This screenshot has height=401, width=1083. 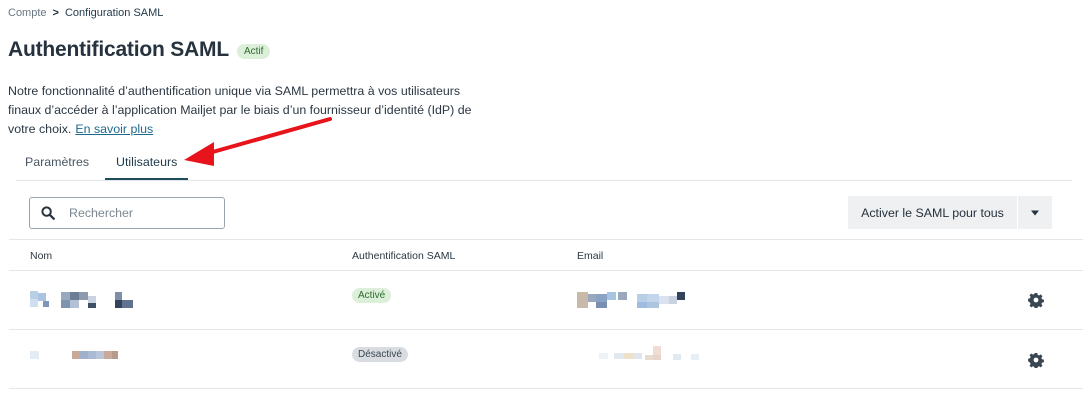 I want to click on breadcrumb: Compte > Configuration SAML, so click(x=85, y=13).